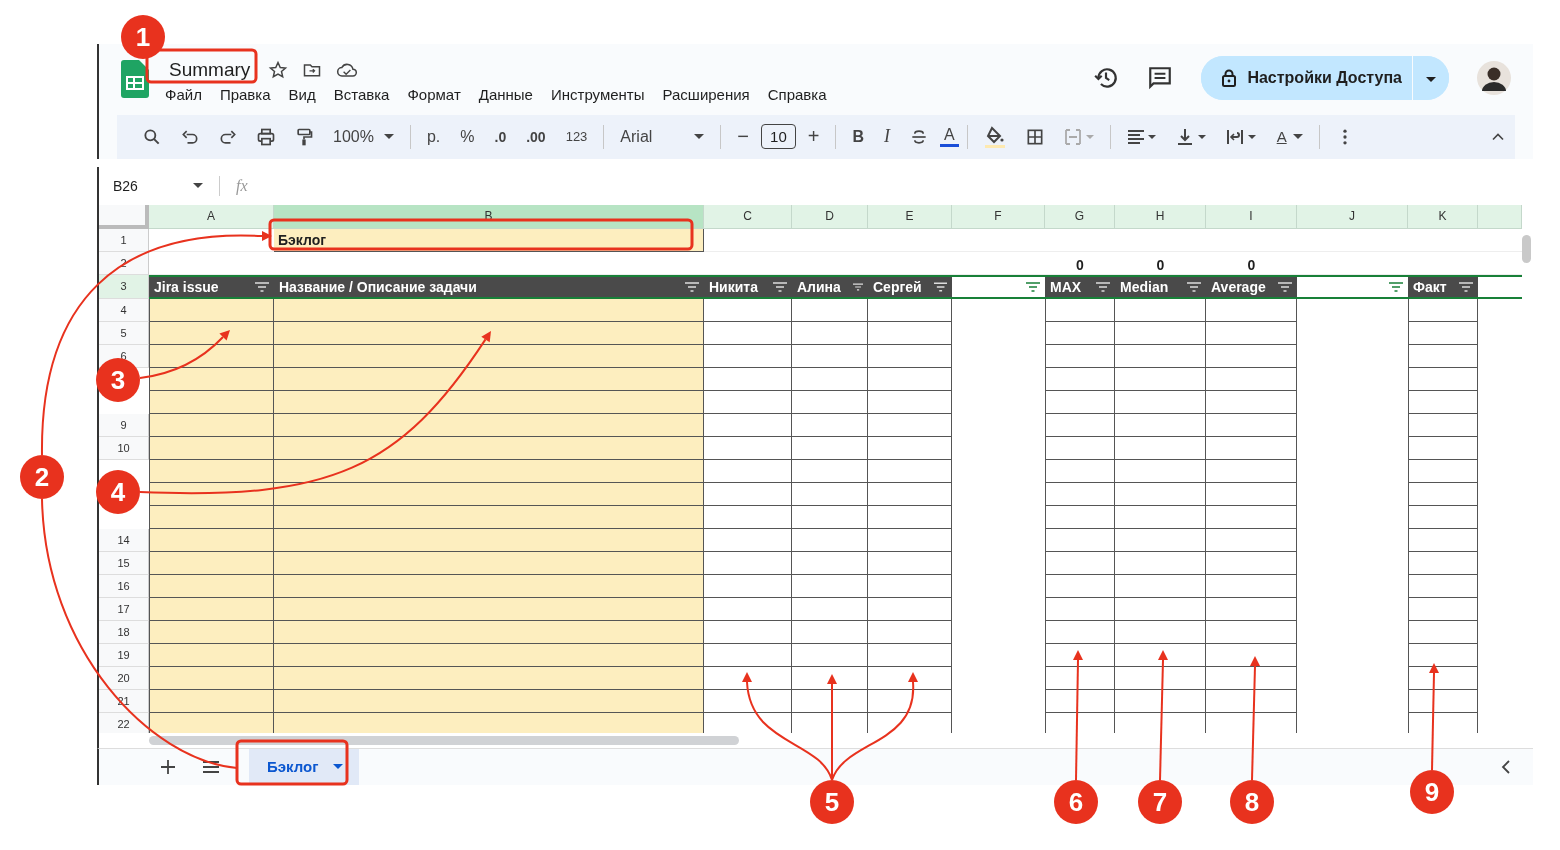  What do you see at coordinates (304, 767) in the screenshot?
I see `sheet-tab: Бэклог` at bounding box center [304, 767].